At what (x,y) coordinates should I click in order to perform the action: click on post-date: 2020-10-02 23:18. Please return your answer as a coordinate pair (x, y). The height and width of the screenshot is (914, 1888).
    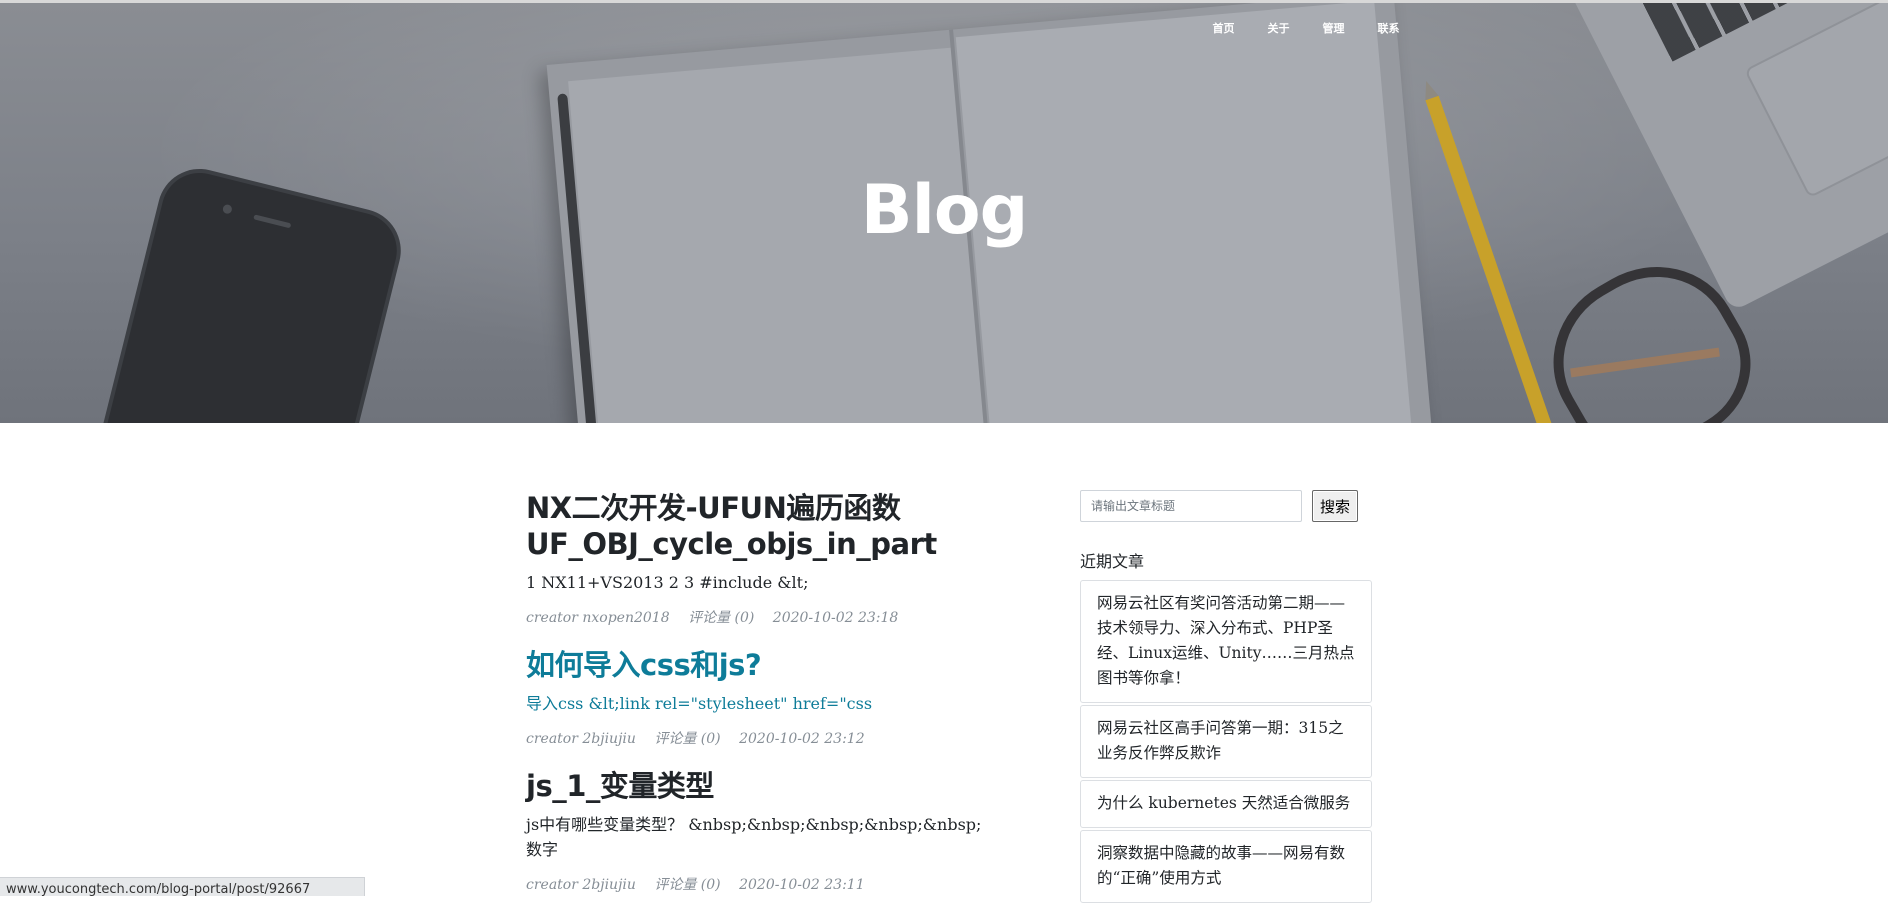
    Looking at the image, I should click on (835, 618).